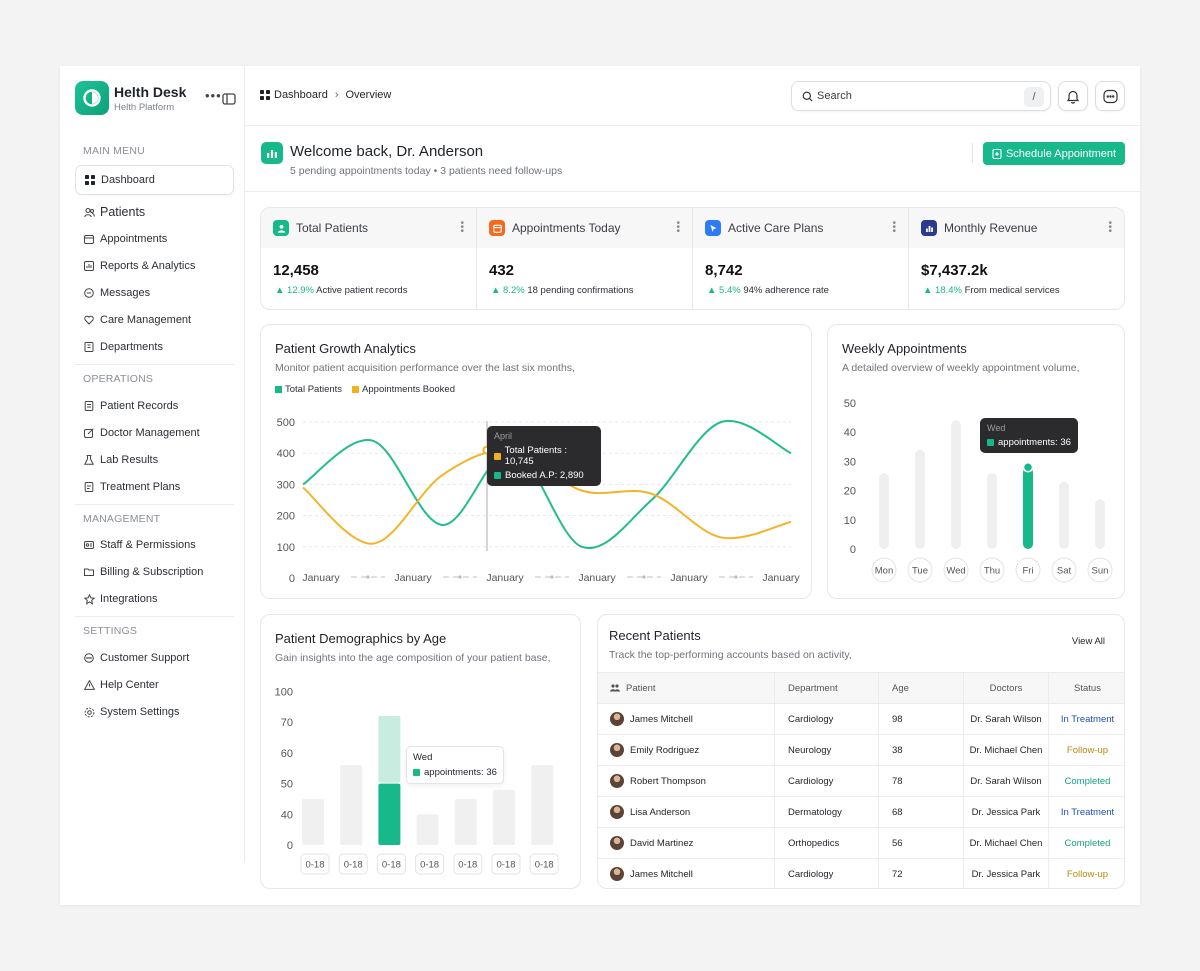 This screenshot has width=1200, height=971. What do you see at coordinates (834, 96) in the screenshot?
I see `search-placeholder: Search` at bounding box center [834, 96].